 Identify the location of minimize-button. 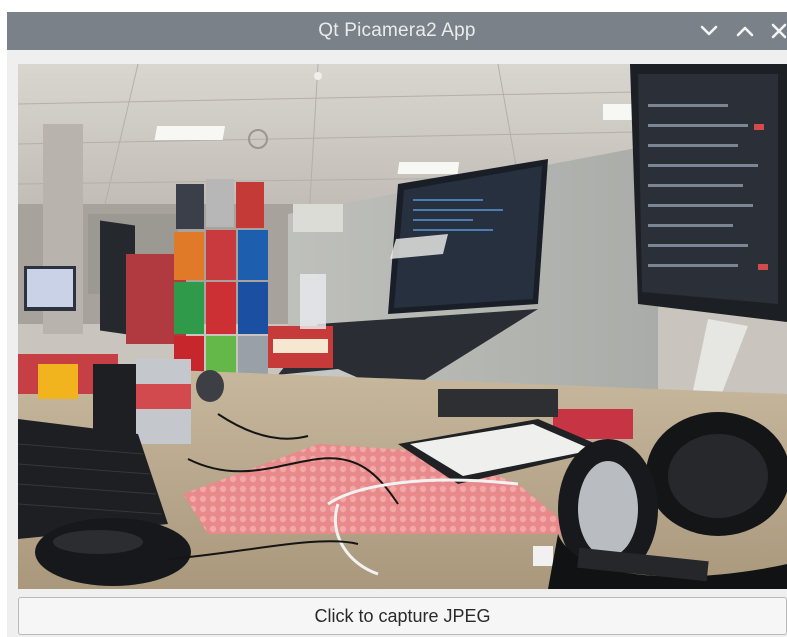
(709, 31).